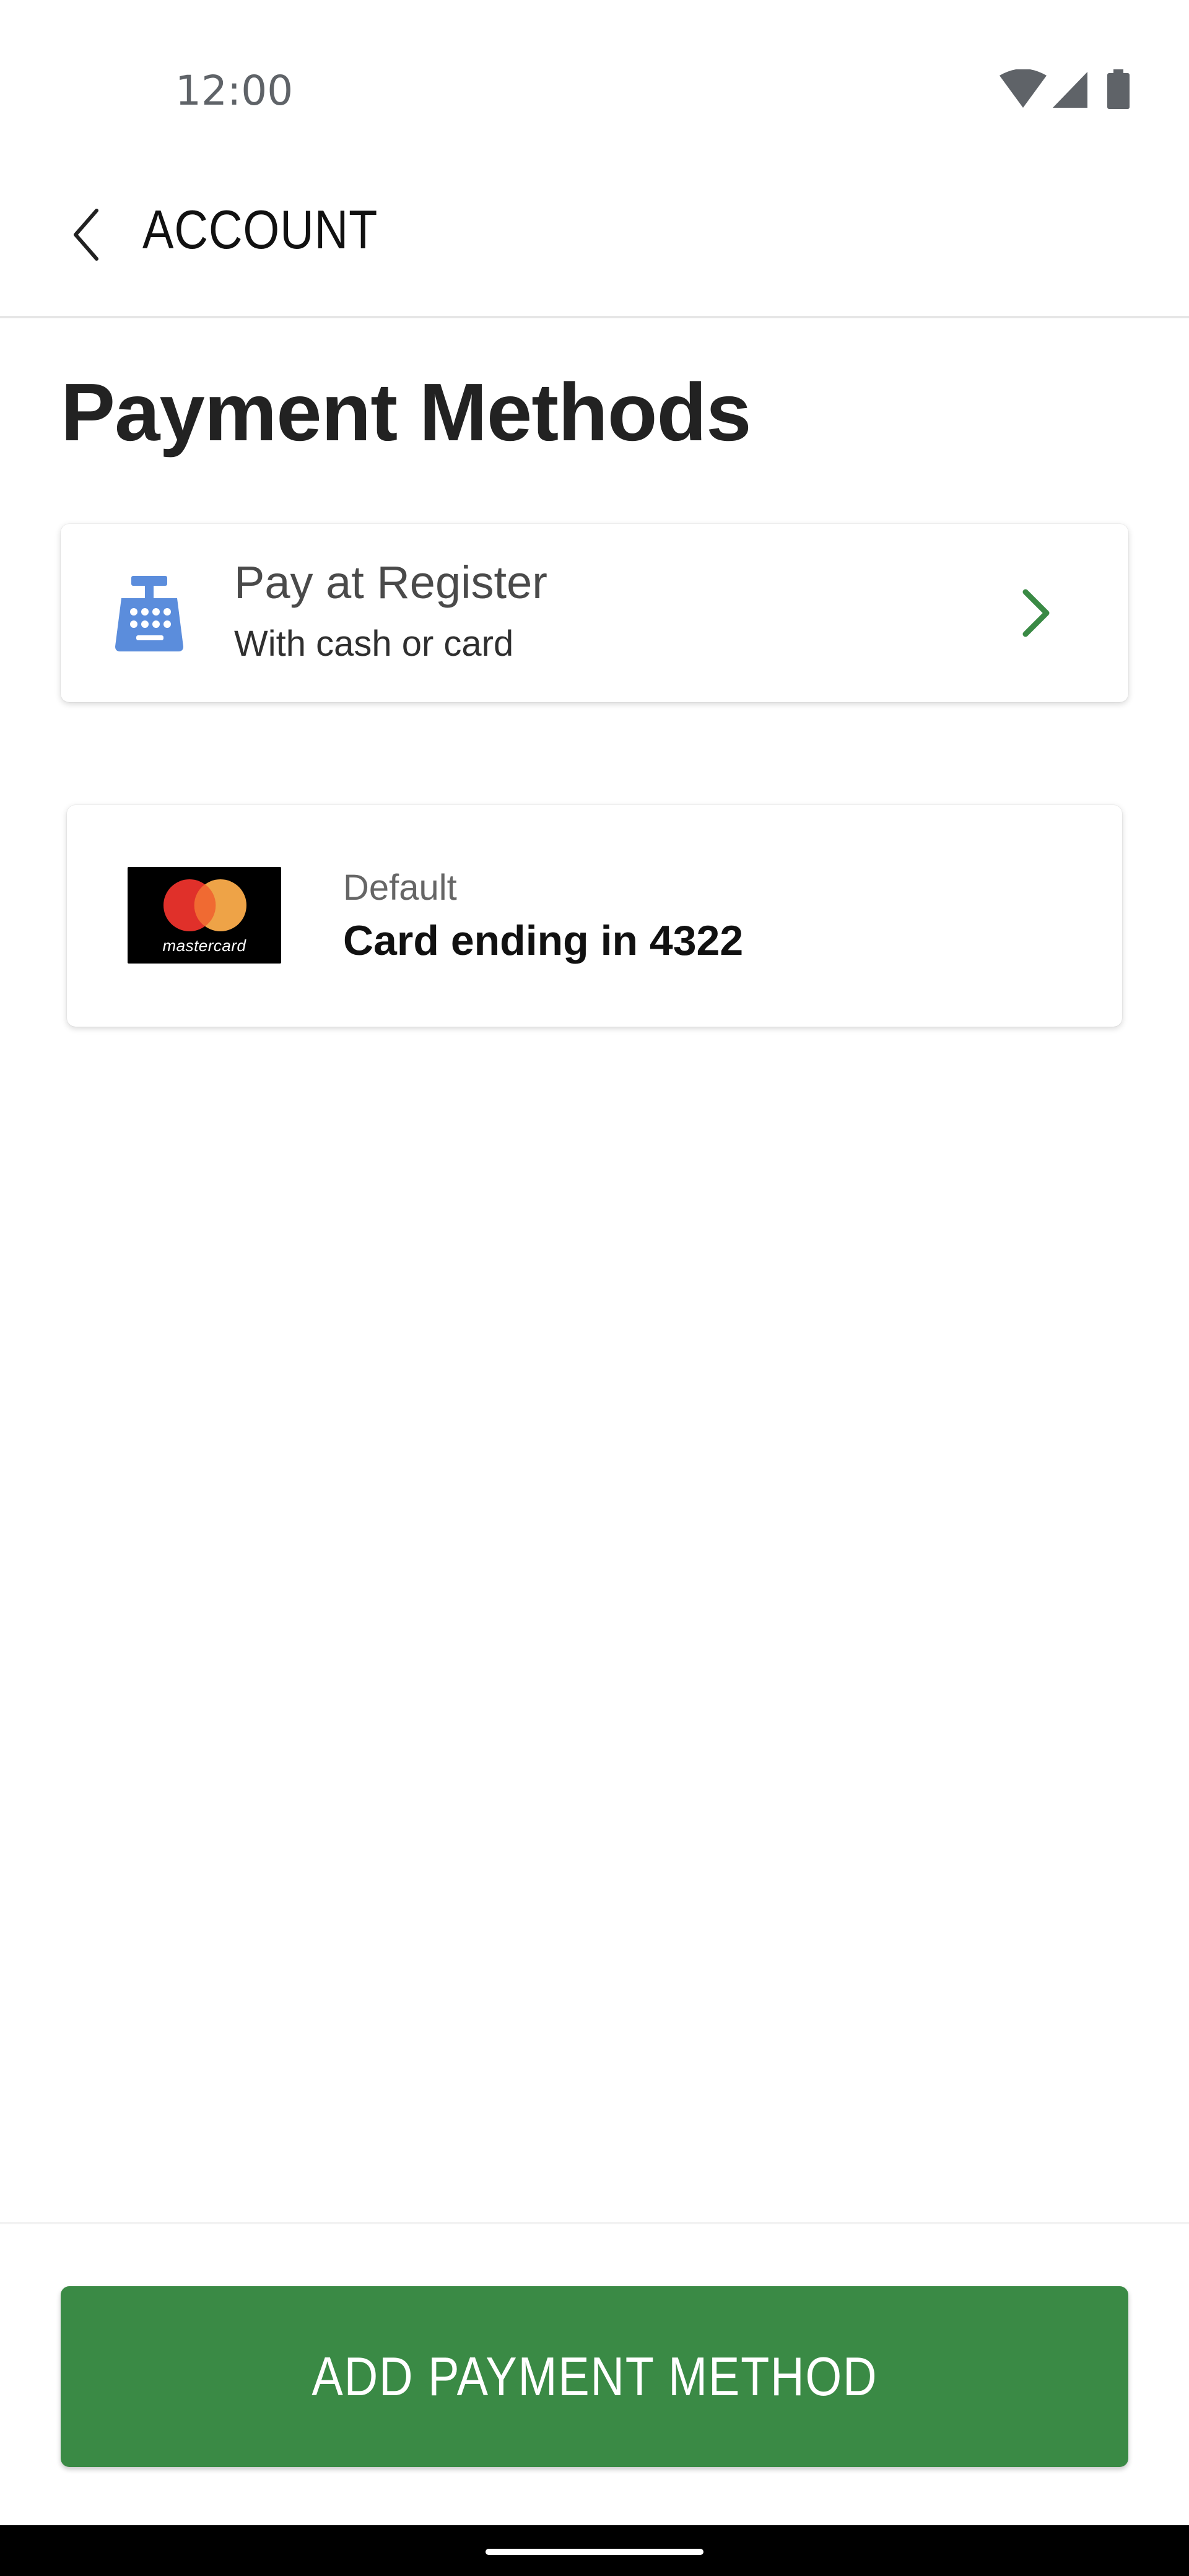  I want to click on mastercard-circles-icon, so click(204, 905).